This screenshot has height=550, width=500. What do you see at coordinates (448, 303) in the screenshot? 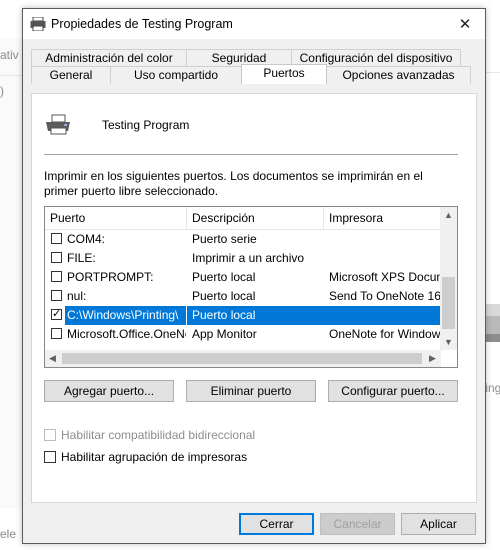
I see `vertical-scroll-thumb` at bounding box center [448, 303].